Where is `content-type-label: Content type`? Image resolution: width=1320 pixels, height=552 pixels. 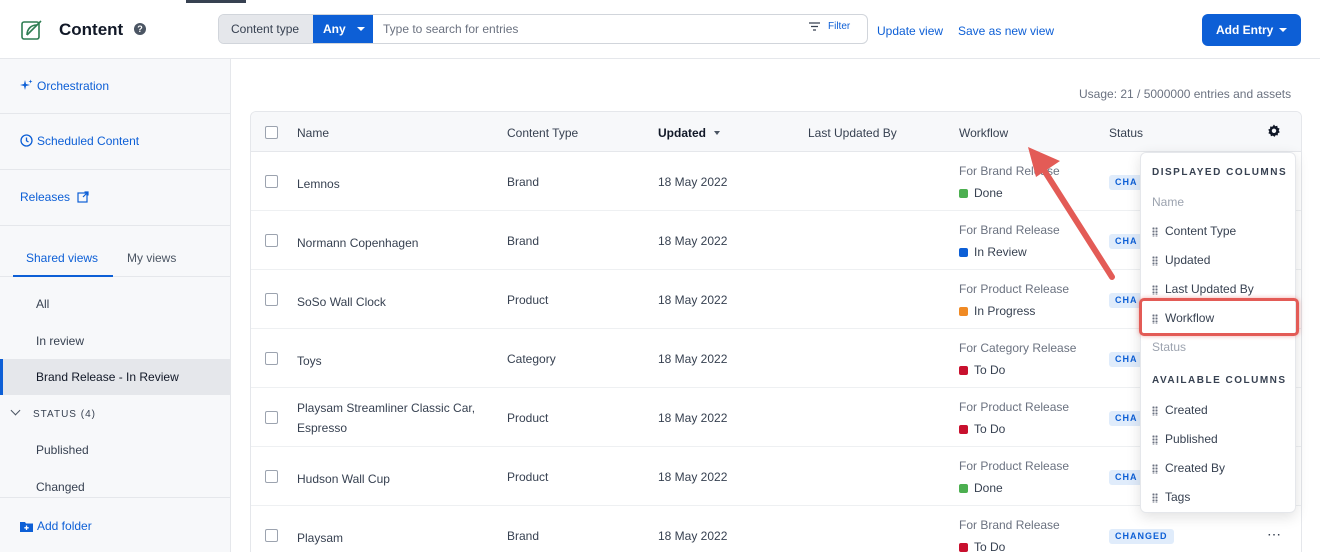 content-type-label: Content type is located at coordinates (266, 29).